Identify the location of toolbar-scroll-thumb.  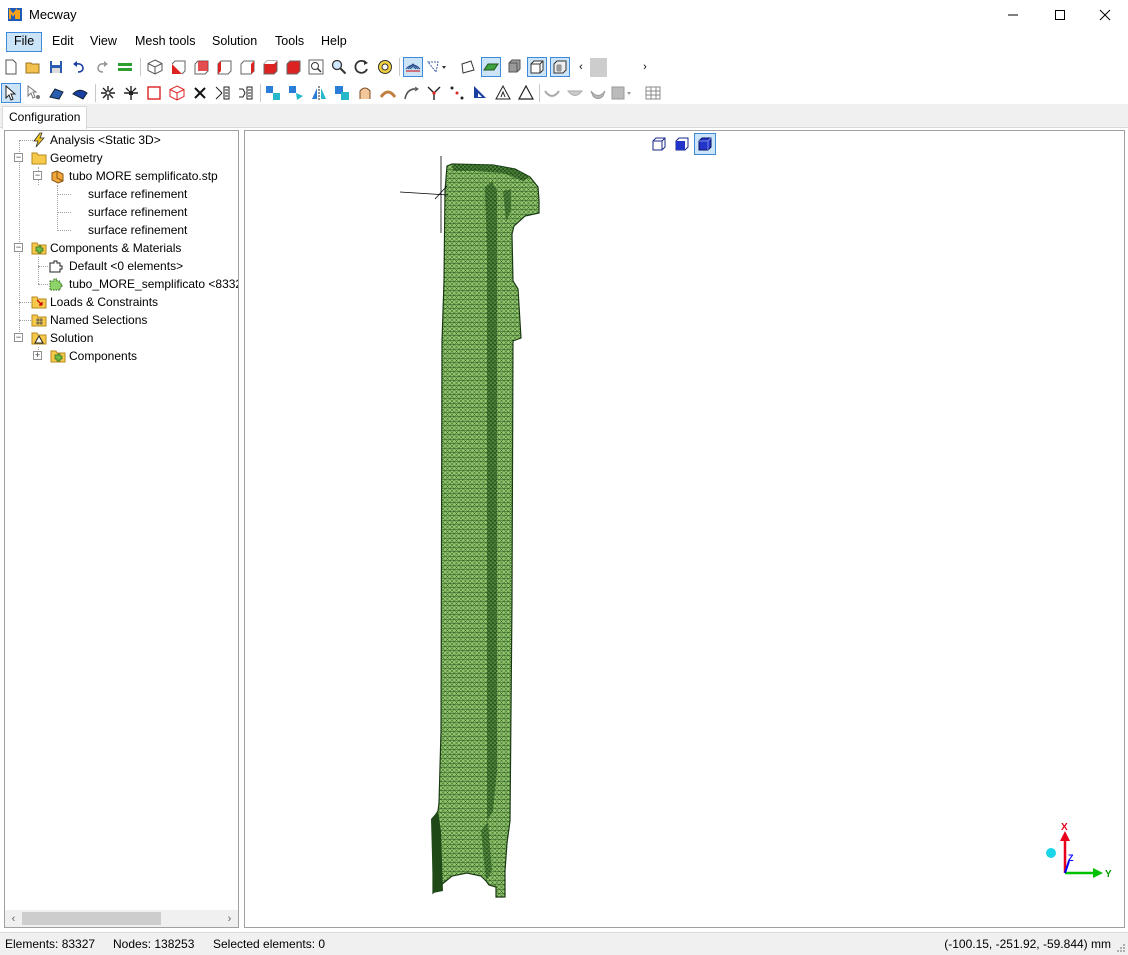
(598, 67).